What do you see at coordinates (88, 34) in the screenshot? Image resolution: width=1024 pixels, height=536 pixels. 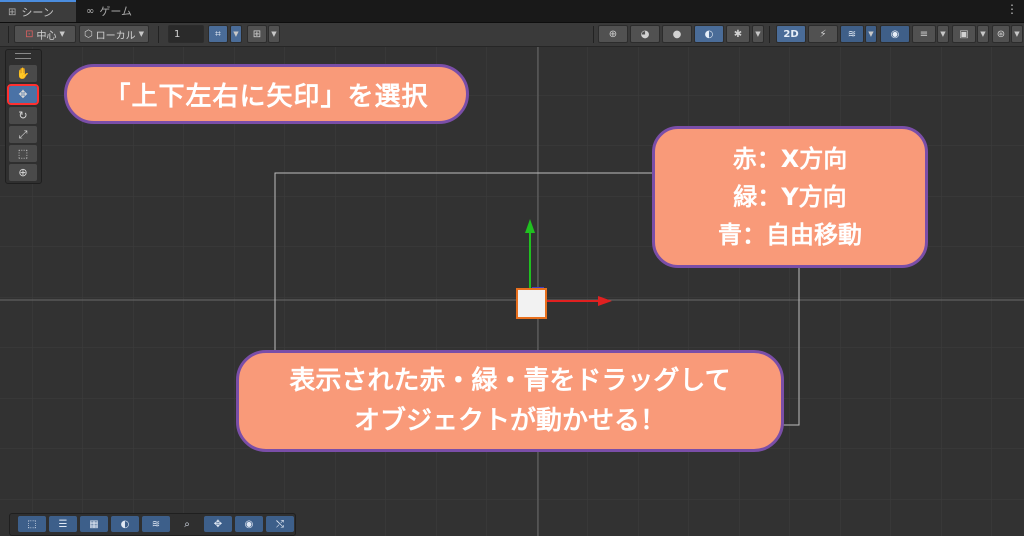 I see `cube-icon: ⬡` at bounding box center [88, 34].